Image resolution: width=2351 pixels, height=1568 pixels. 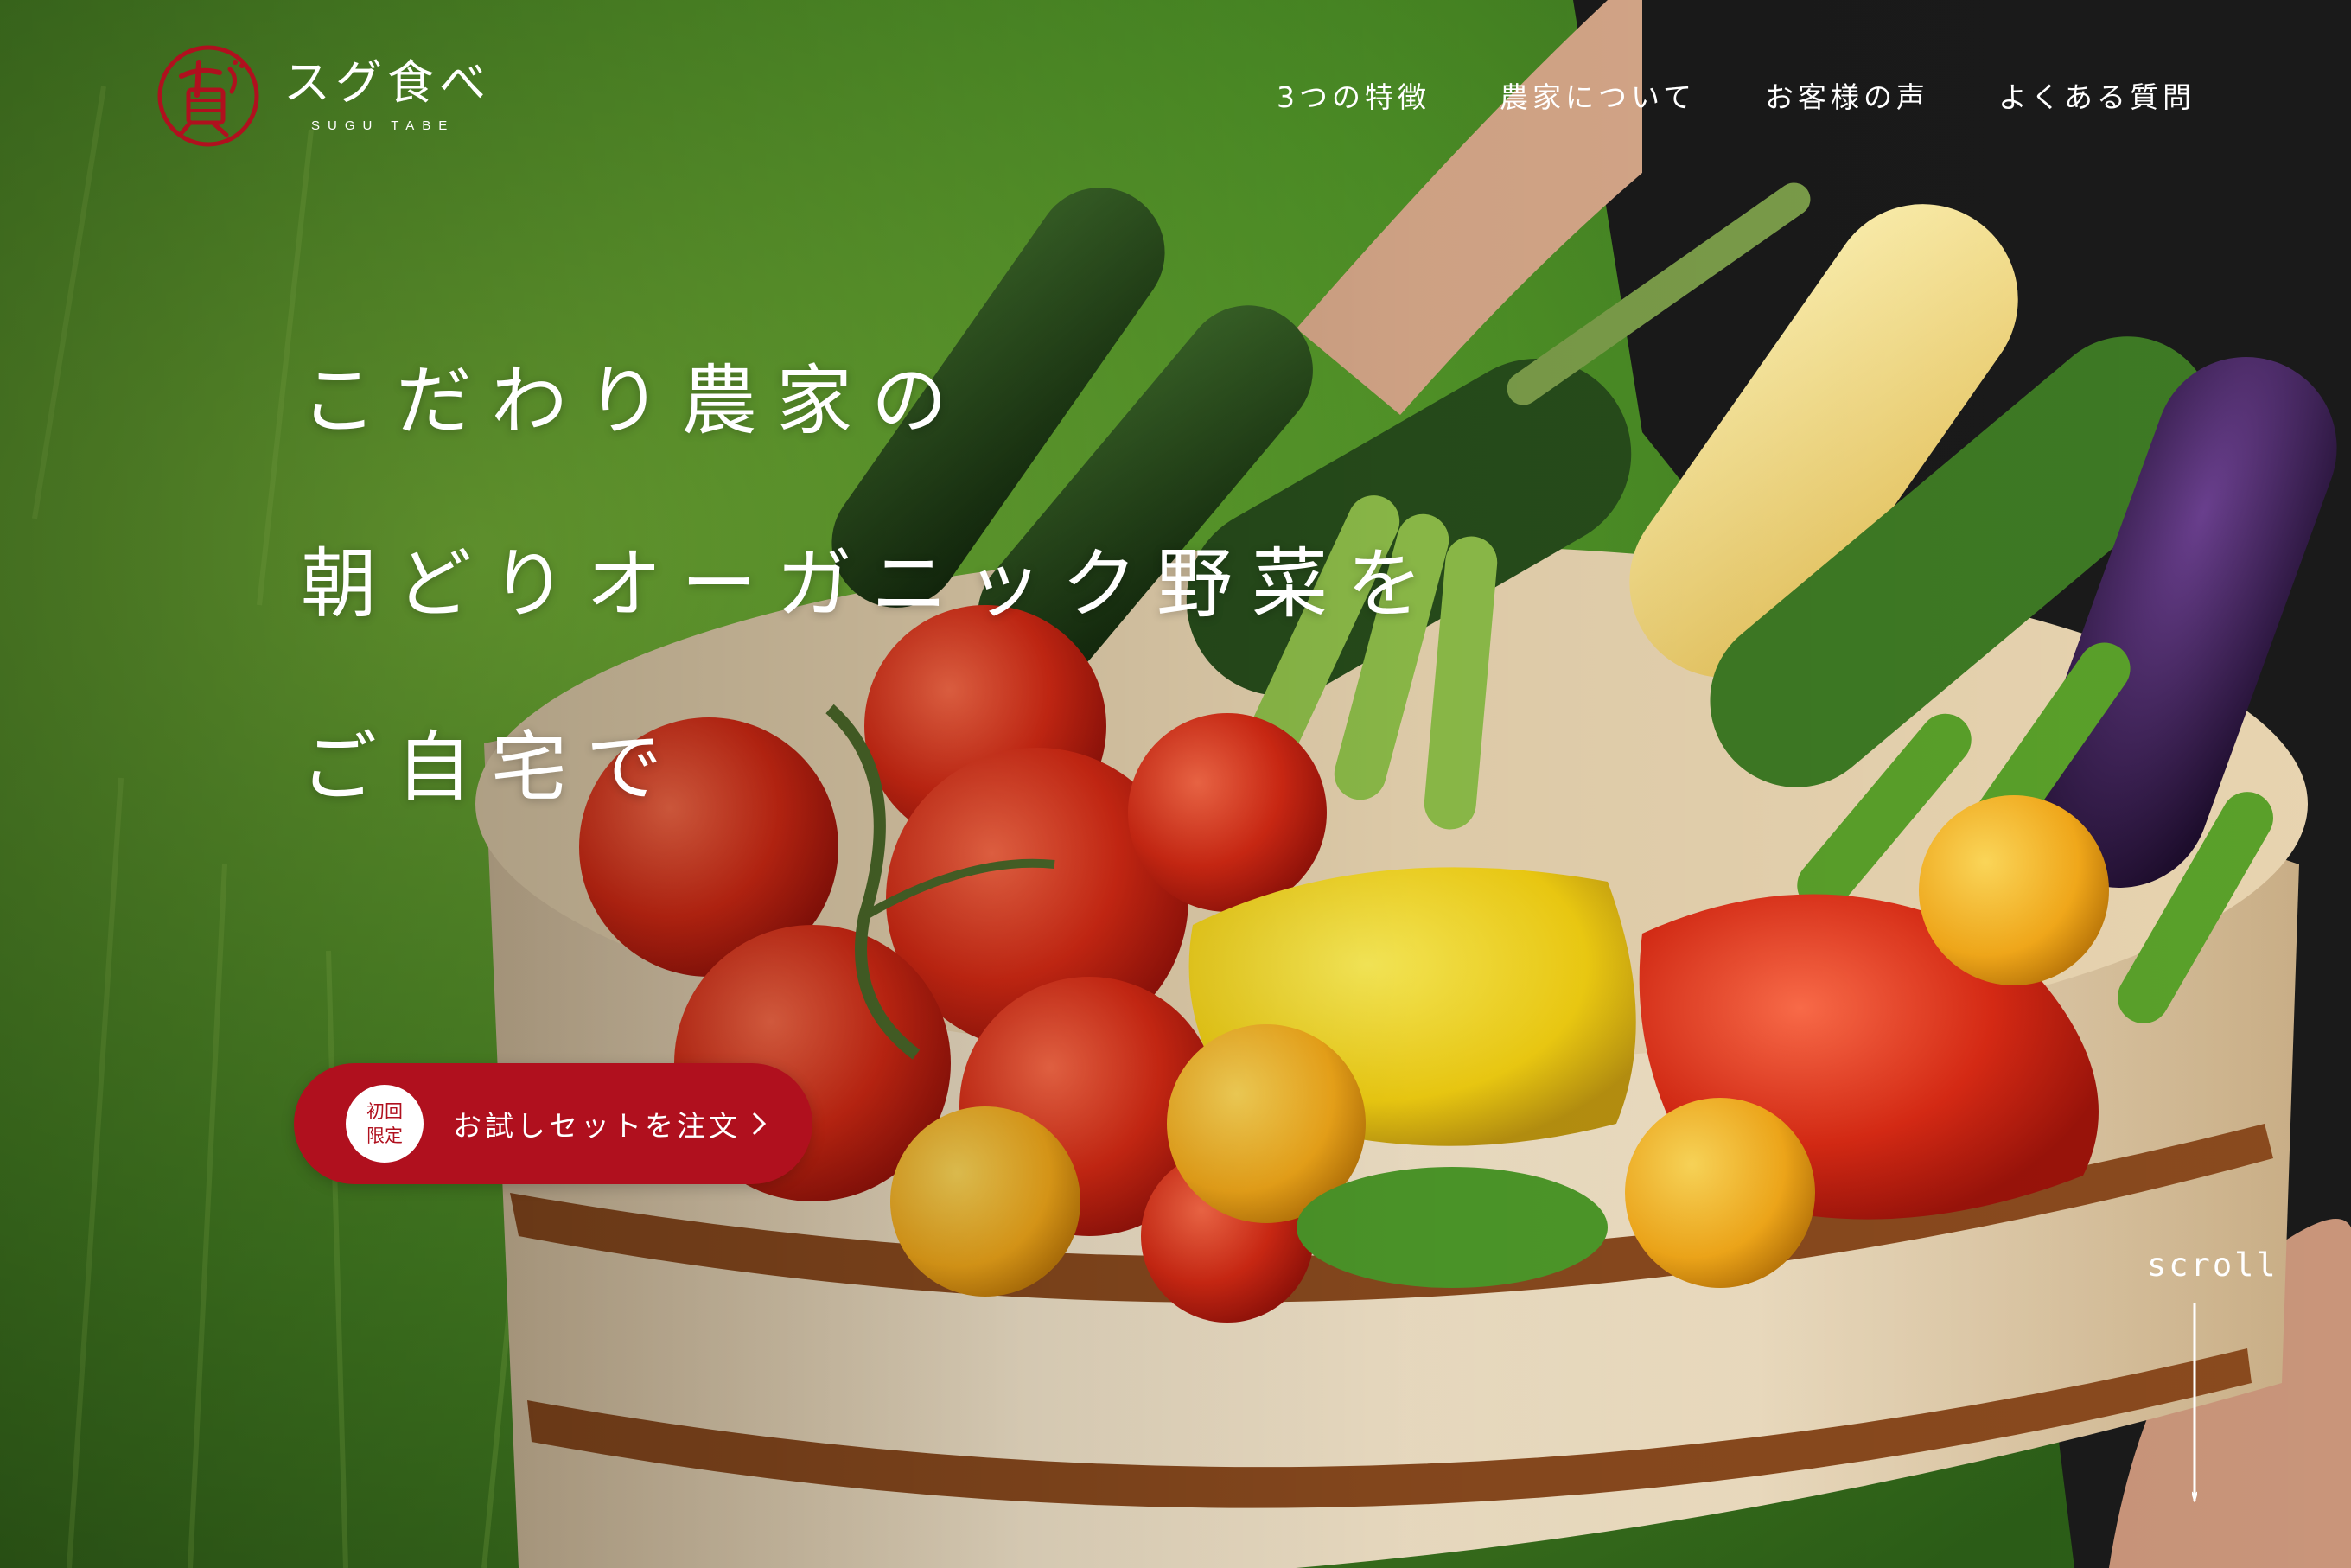 What do you see at coordinates (597, 1126) in the screenshot?
I see `order-trial-set-label: お試しセットを注文` at bounding box center [597, 1126].